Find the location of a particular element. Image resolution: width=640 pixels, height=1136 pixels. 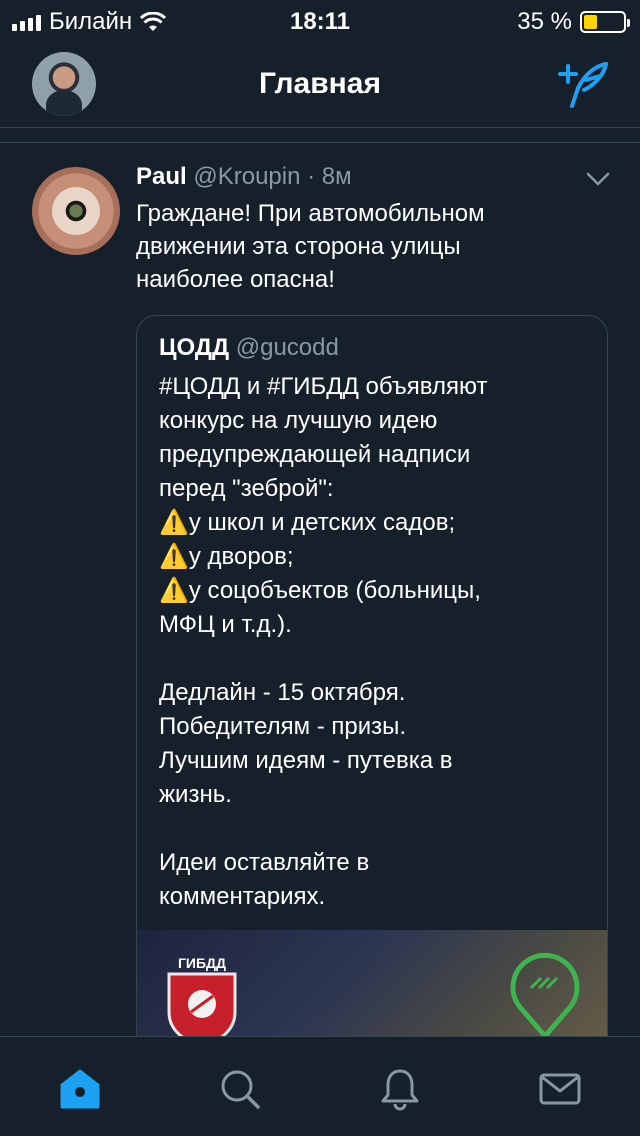

quoted-author-name: ЦОДД is located at coordinates (194, 347).